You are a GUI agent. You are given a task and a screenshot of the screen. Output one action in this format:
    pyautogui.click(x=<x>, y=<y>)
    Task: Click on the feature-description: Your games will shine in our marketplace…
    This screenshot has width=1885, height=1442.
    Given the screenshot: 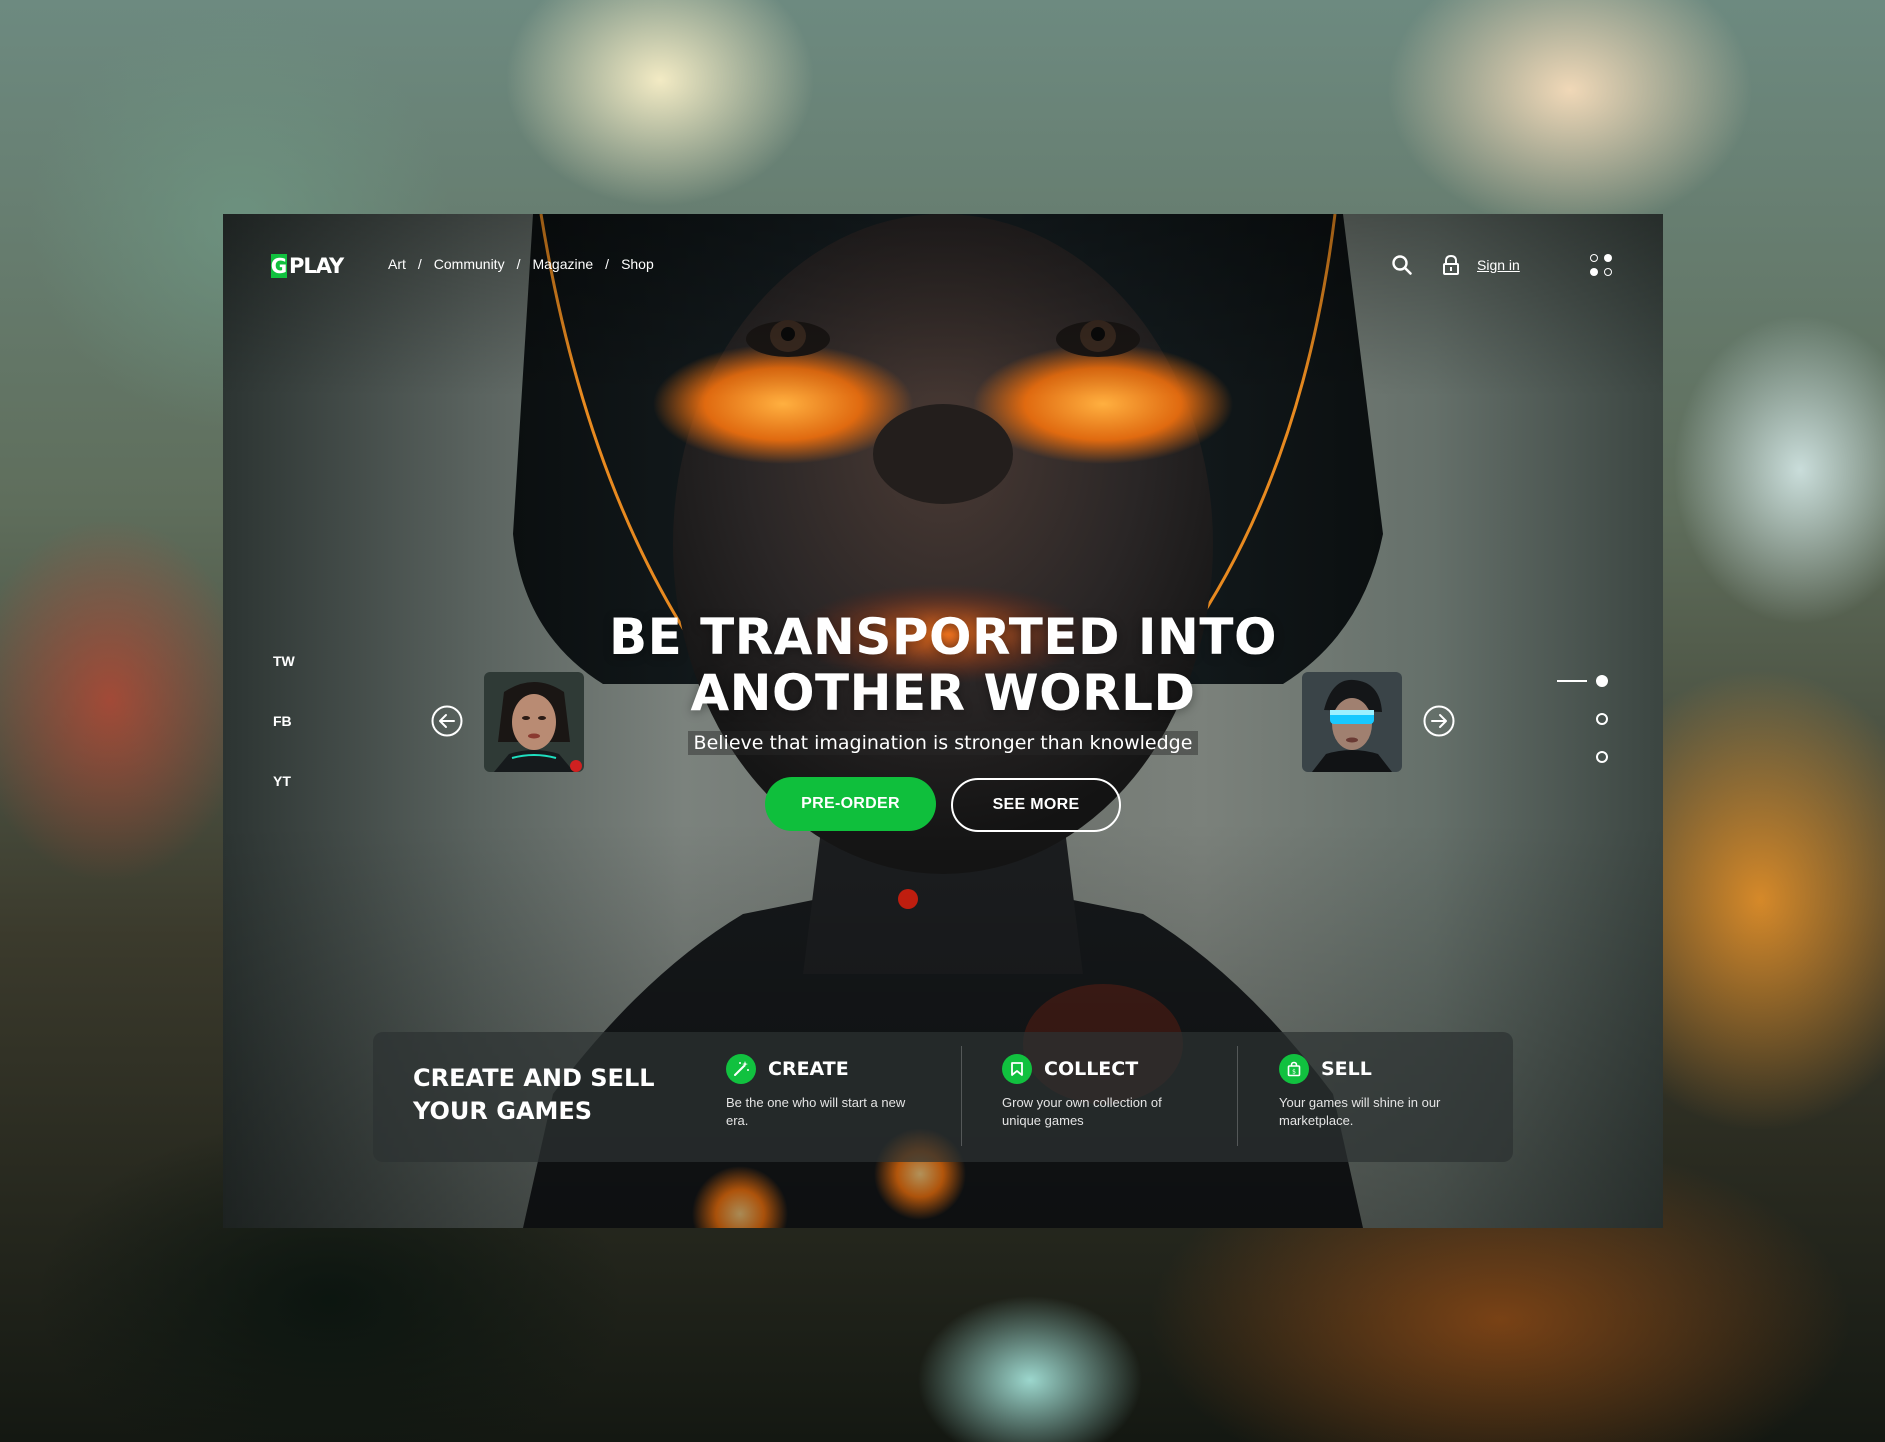 What is the action you would take?
    pyautogui.click(x=1360, y=1111)
    